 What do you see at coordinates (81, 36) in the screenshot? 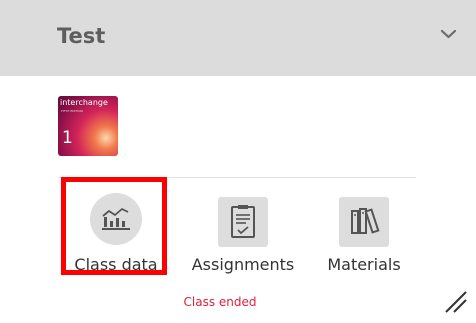
I see `class-title: Test` at bounding box center [81, 36].